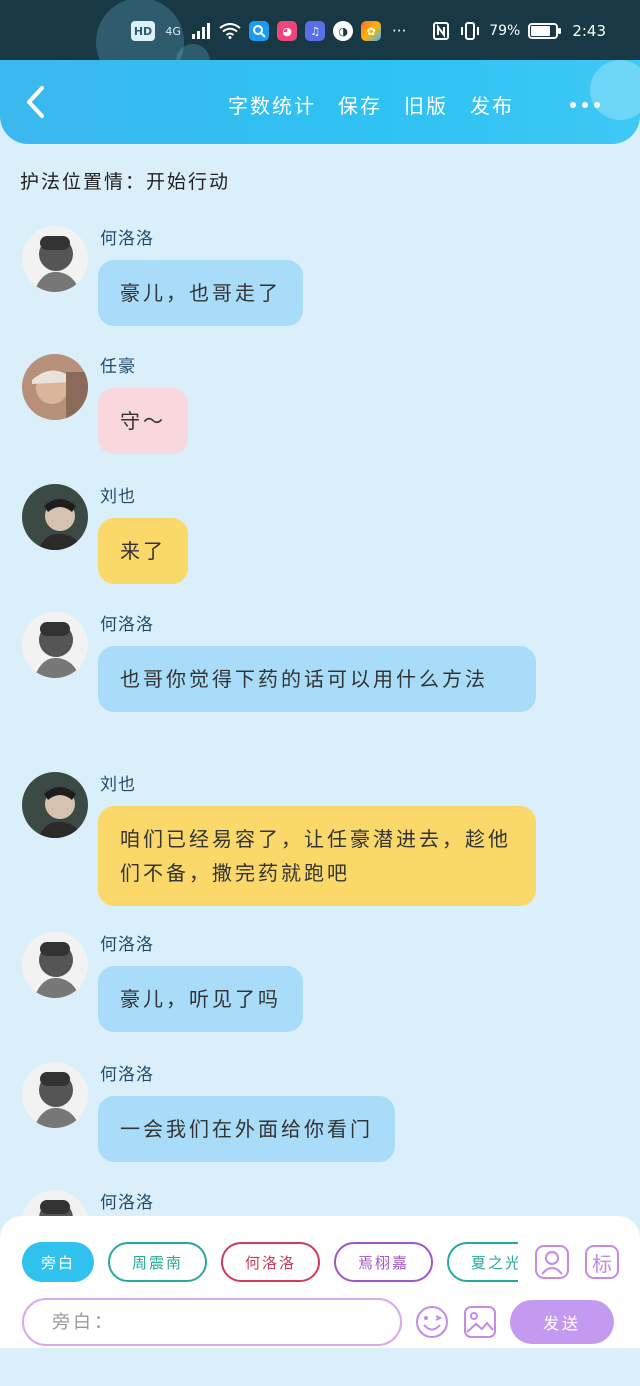 The height and width of the screenshot is (1386, 640). Describe the element at coordinates (505, 31) in the screenshot. I see `battery-percent: 79%` at that location.